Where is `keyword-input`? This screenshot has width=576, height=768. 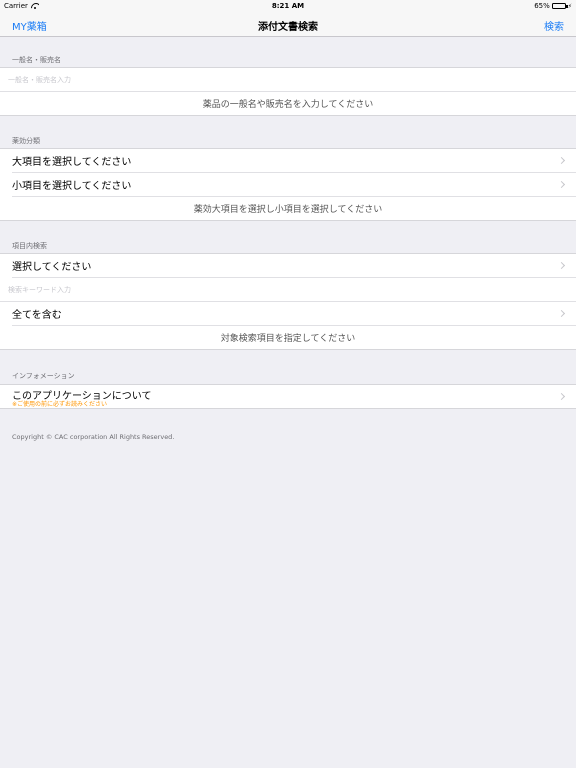 keyword-input is located at coordinates (288, 289).